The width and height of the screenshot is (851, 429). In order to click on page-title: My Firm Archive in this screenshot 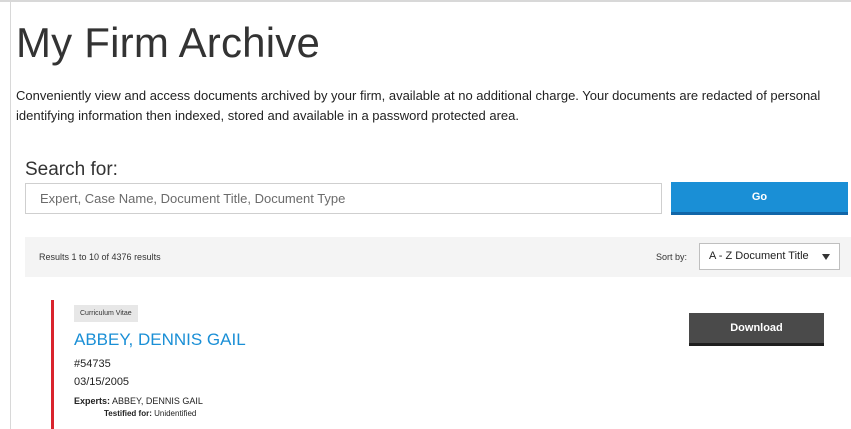, I will do `click(168, 42)`.